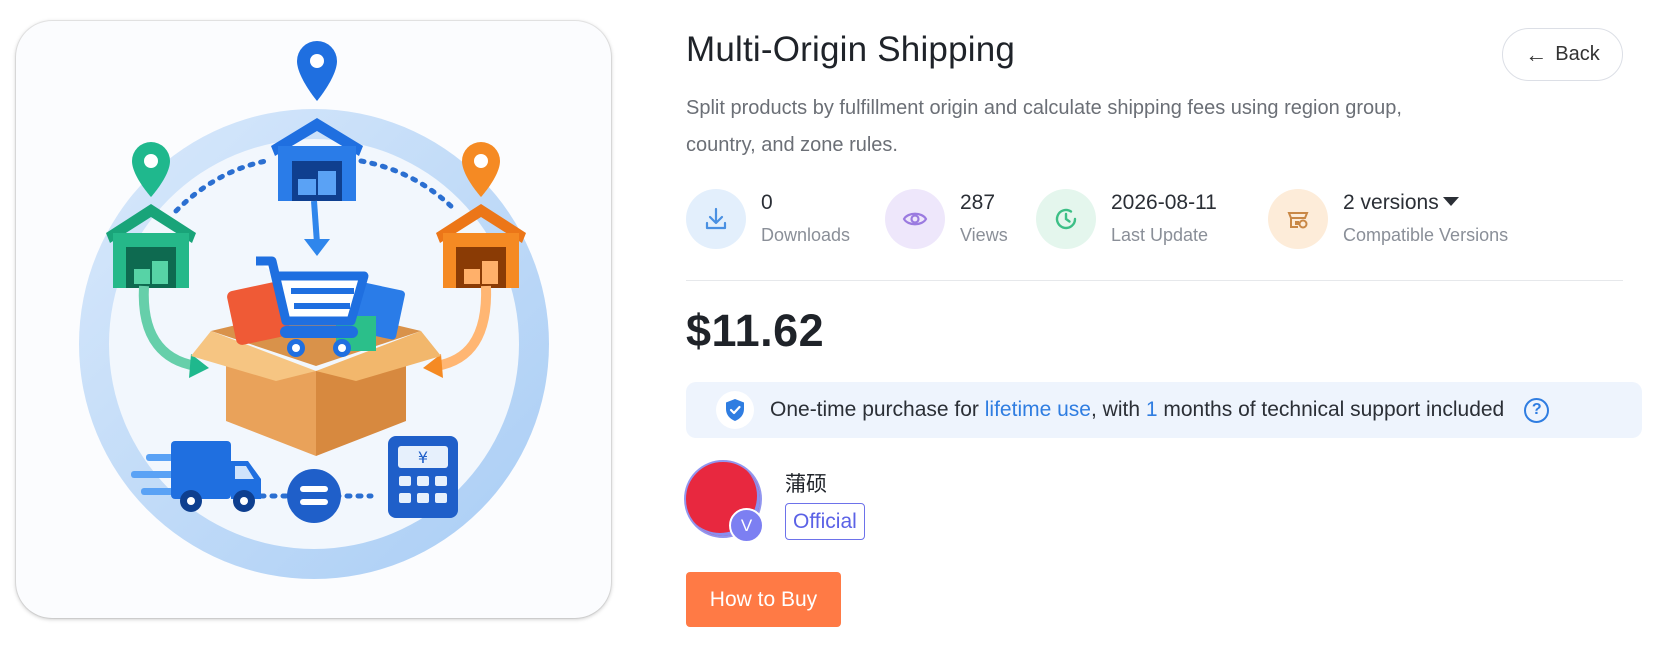 This screenshot has width=1656, height=645. Describe the element at coordinates (767, 202) in the screenshot. I see `stat-value: 0` at that location.